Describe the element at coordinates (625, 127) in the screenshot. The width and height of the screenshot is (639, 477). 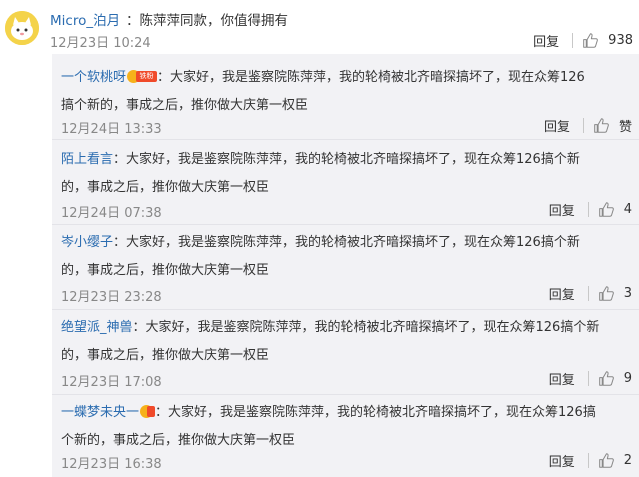
I see `like-count: 赞` at that location.